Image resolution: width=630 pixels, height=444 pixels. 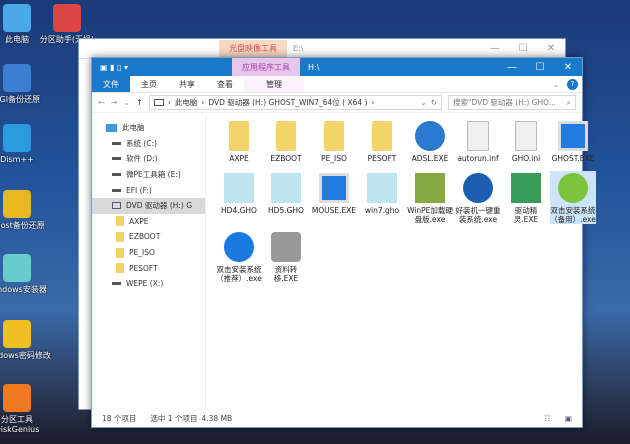 I want to click on refresh-icon: ↻, so click(x=434, y=102).